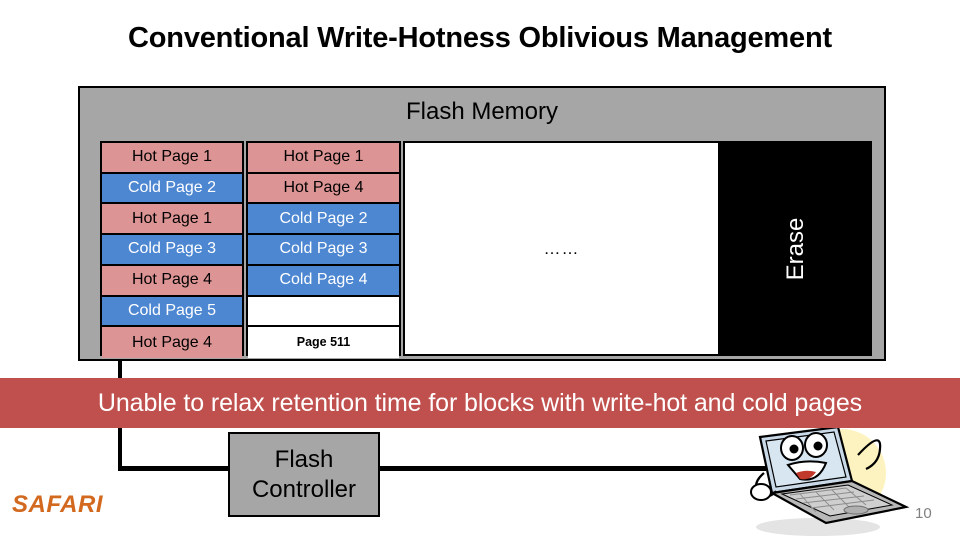 This screenshot has width=960, height=545. Describe the element at coordinates (825, 477) in the screenshot. I see `laptop-mascot-illustration` at that location.